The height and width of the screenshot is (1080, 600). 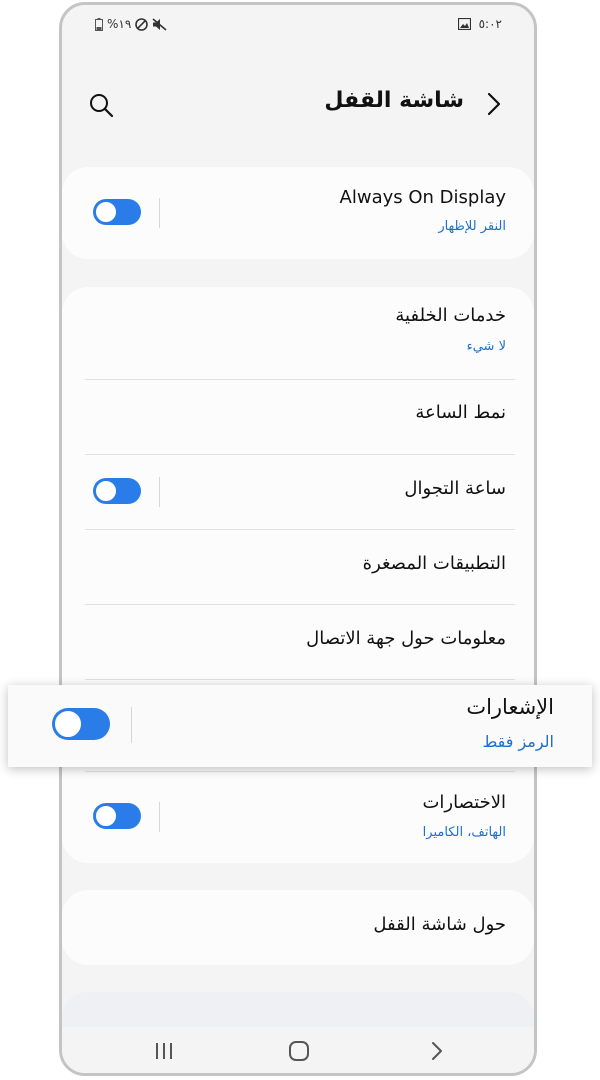 What do you see at coordinates (298, 817) in the screenshot?
I see `setting-row-shortcuts: الاختصارات الهاتف، الكاميرا` at bounding box center [298, 817].